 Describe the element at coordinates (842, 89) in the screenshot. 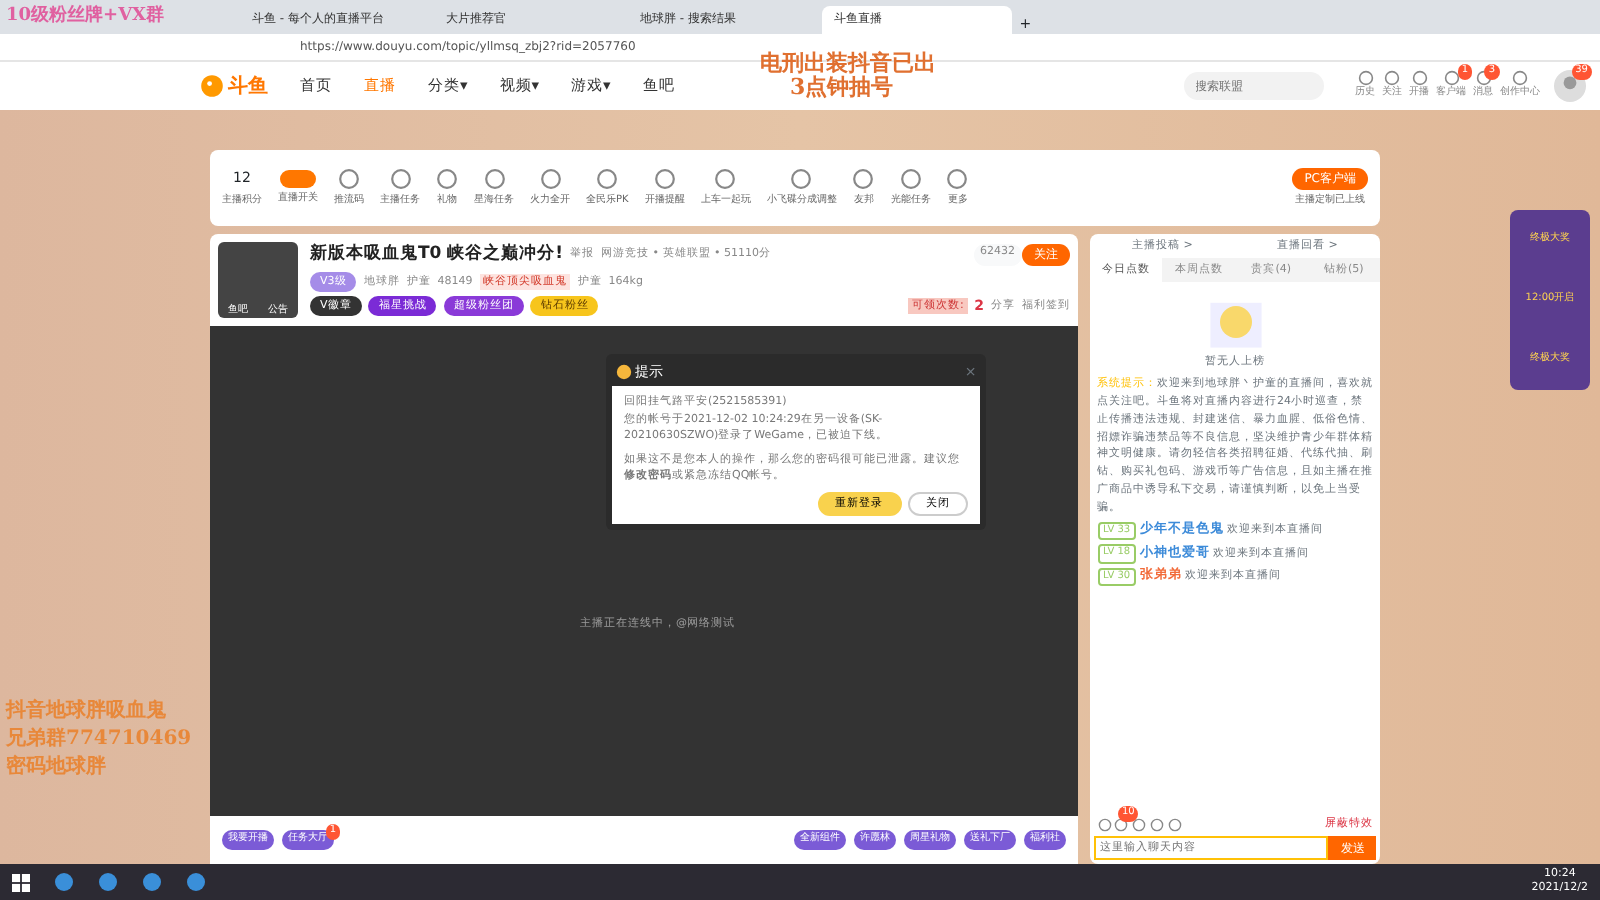

I see `overlay-text: 3点钟抽号` at that location.